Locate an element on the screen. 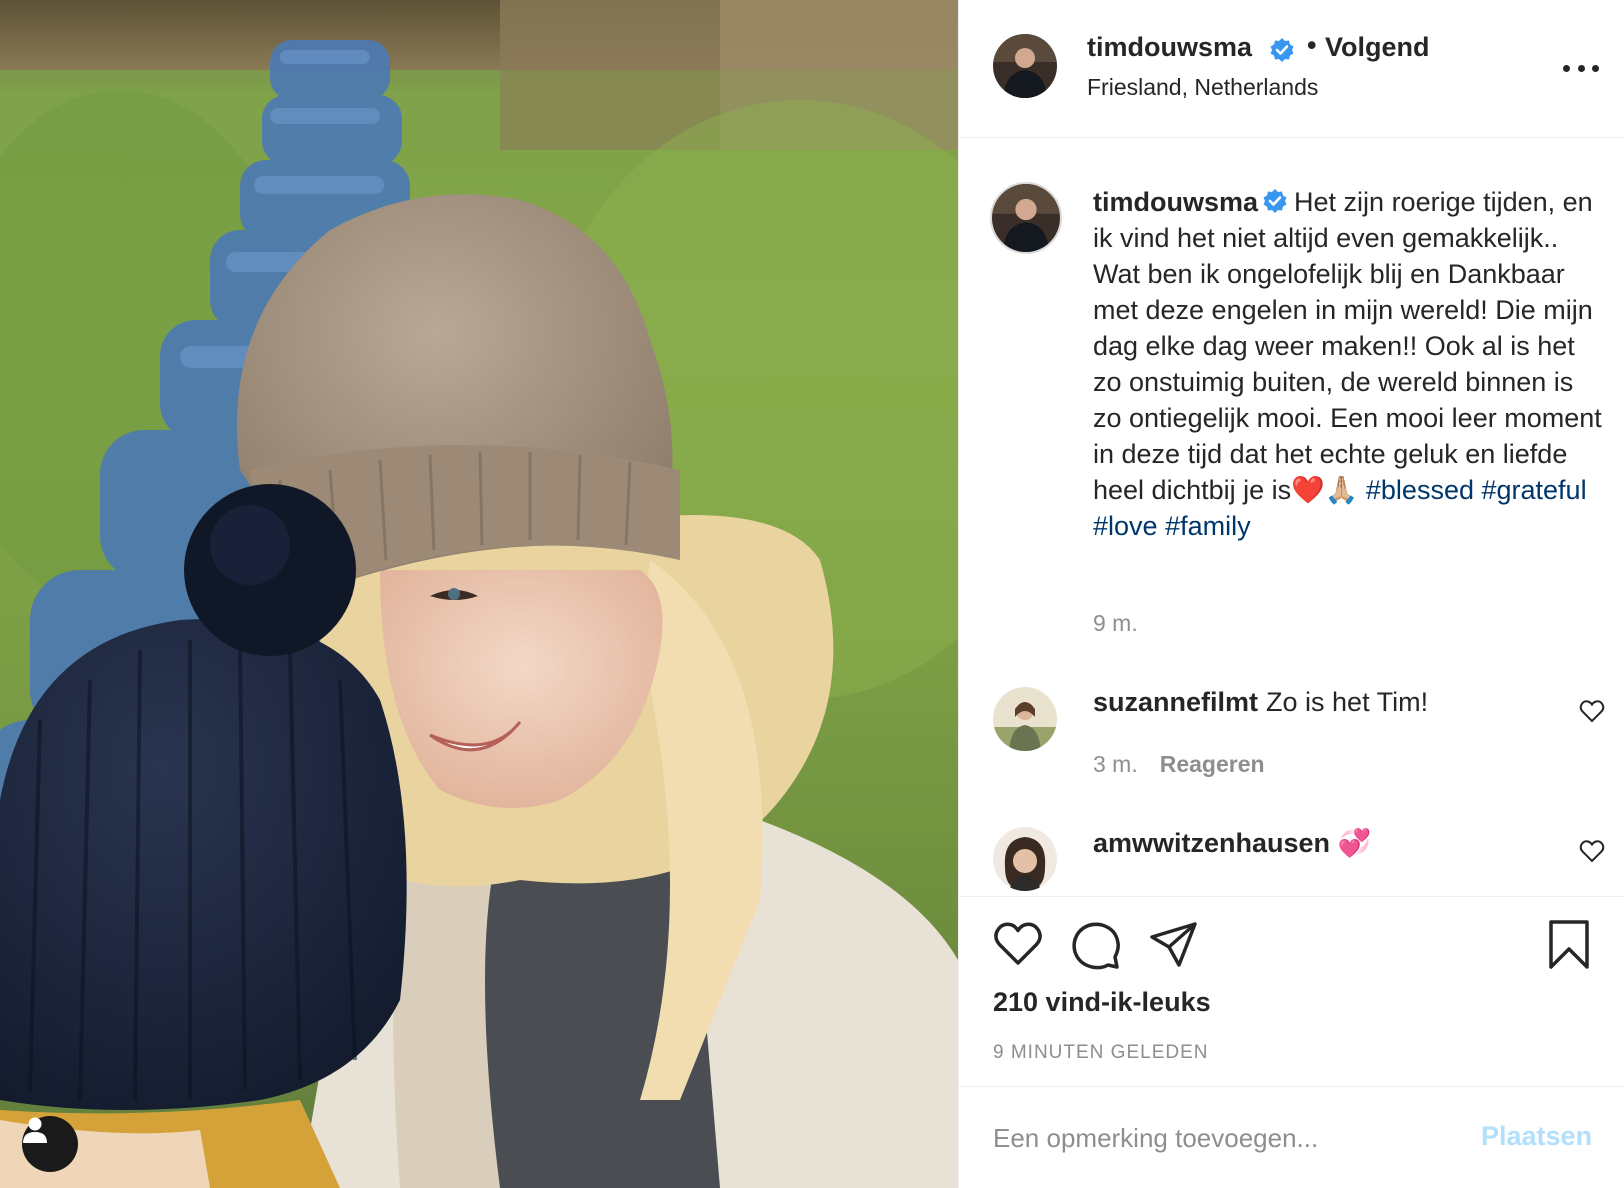  comment-item: suzannefilmt Zo is het Tim! is located at coordinates (1260, 702).